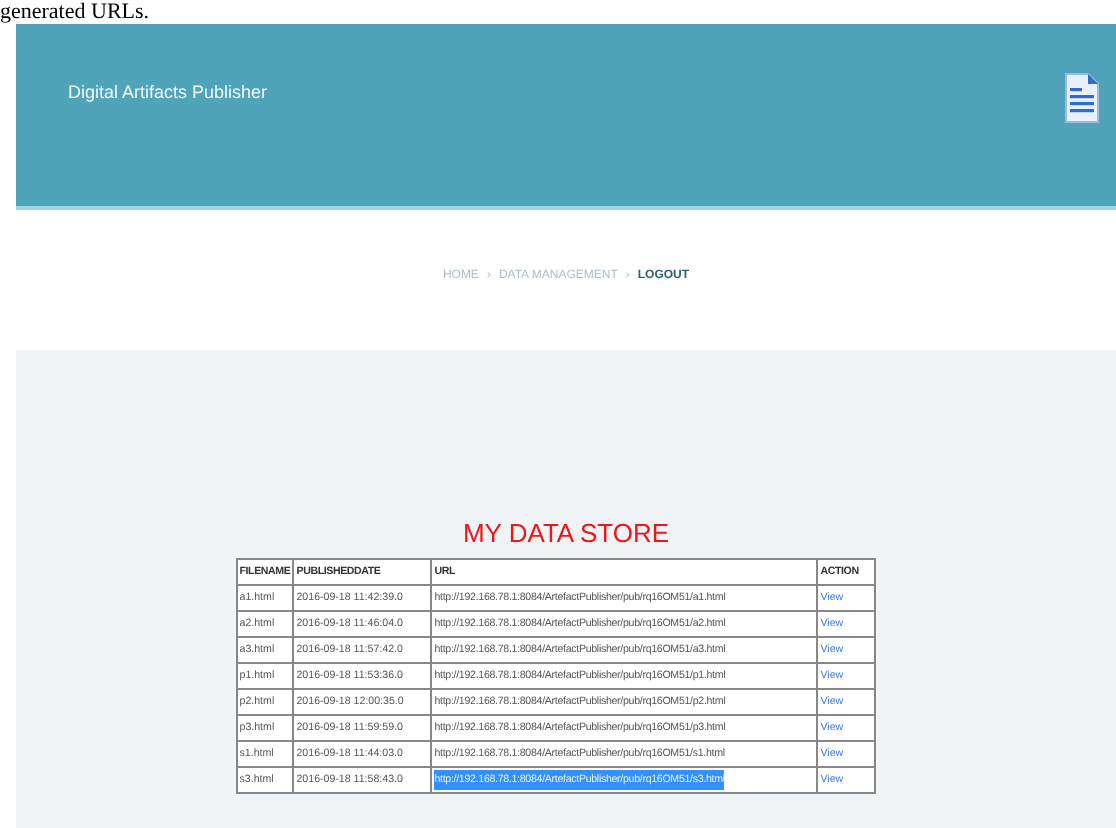 The image size is (1116, 828). Describe the element at coordinates (1082, 98) in the screenshot. I see `document-icon` at that location.